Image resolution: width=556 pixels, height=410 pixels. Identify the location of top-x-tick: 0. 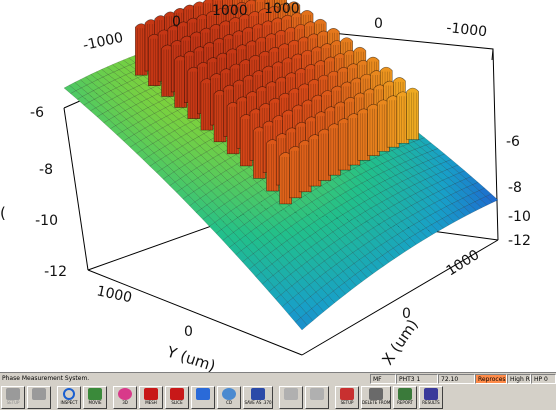
(378, 24).